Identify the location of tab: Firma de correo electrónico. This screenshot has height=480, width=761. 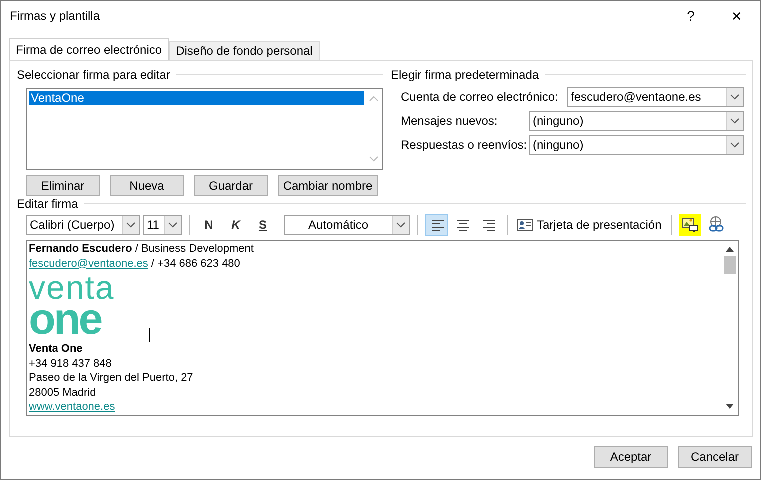
(89, 49).